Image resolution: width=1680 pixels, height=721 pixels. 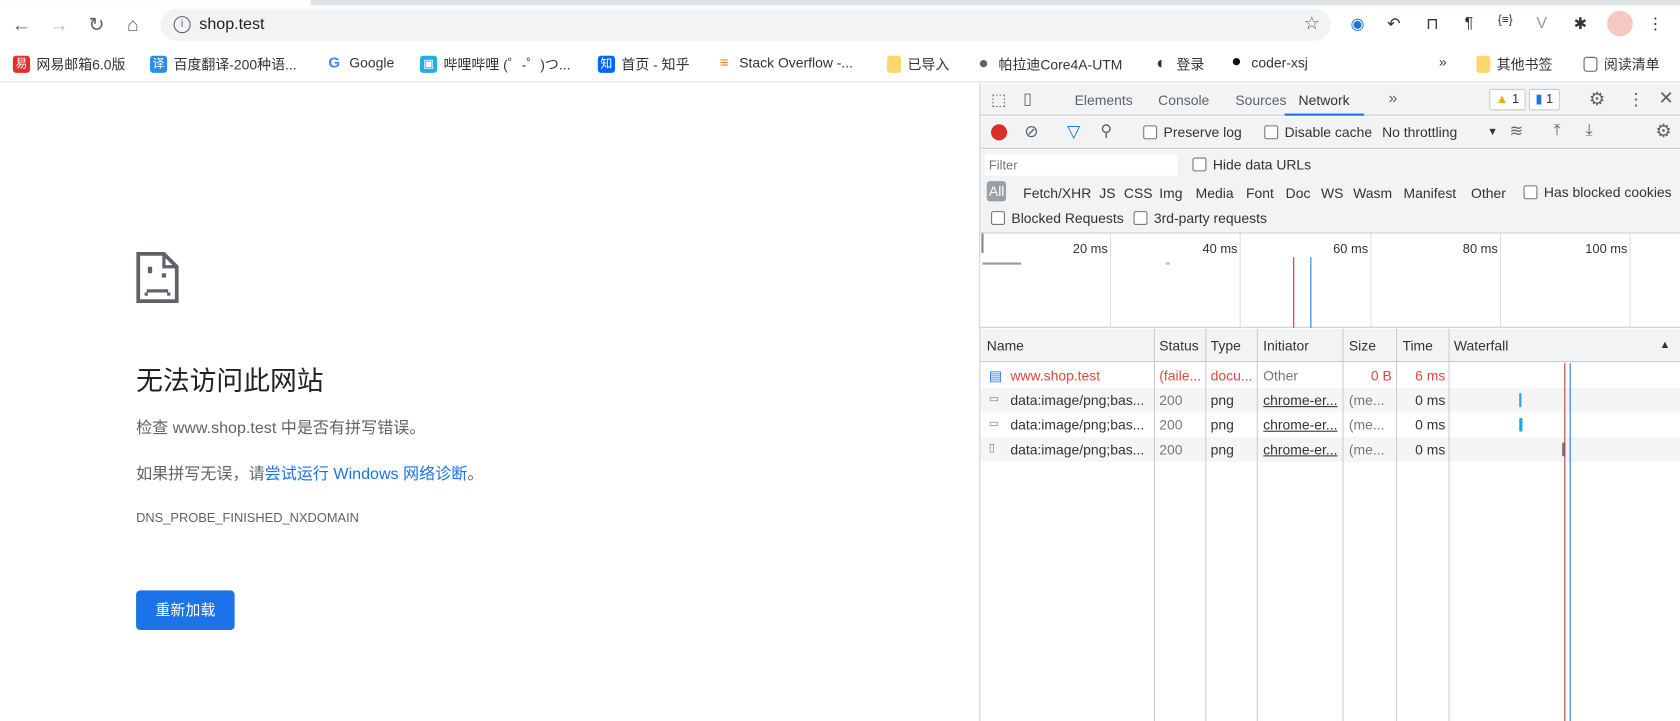 I want to click on json-icon: {≡}, so click(x=1506, y=20).